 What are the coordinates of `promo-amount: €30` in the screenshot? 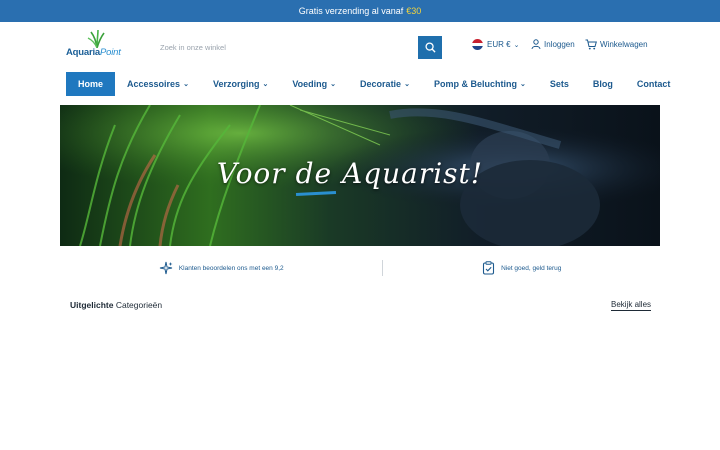 It's located at (414, 11).